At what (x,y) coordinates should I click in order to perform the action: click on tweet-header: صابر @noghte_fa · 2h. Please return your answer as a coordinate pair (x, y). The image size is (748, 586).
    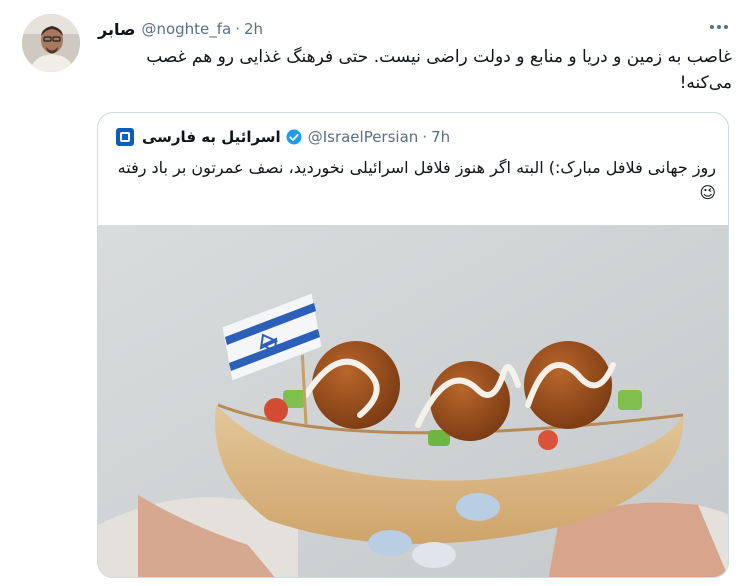
    Looking at the image, I should click on (180, 29).